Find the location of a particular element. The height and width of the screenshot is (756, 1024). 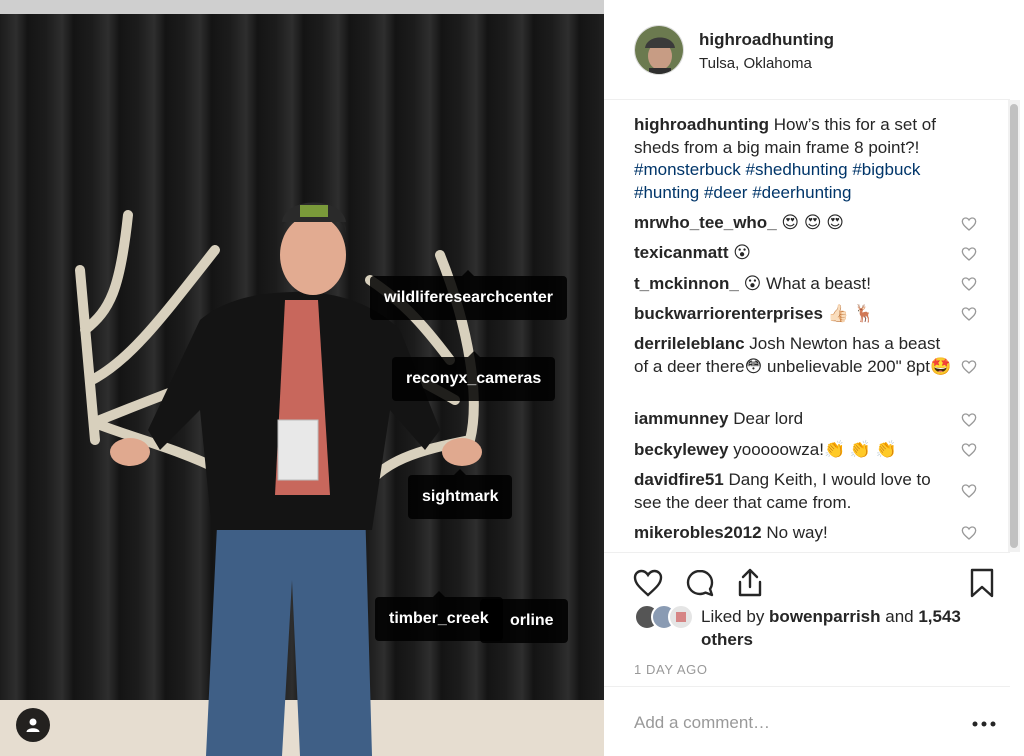

comment-username: iammunney is located at coordinates (681, 418).